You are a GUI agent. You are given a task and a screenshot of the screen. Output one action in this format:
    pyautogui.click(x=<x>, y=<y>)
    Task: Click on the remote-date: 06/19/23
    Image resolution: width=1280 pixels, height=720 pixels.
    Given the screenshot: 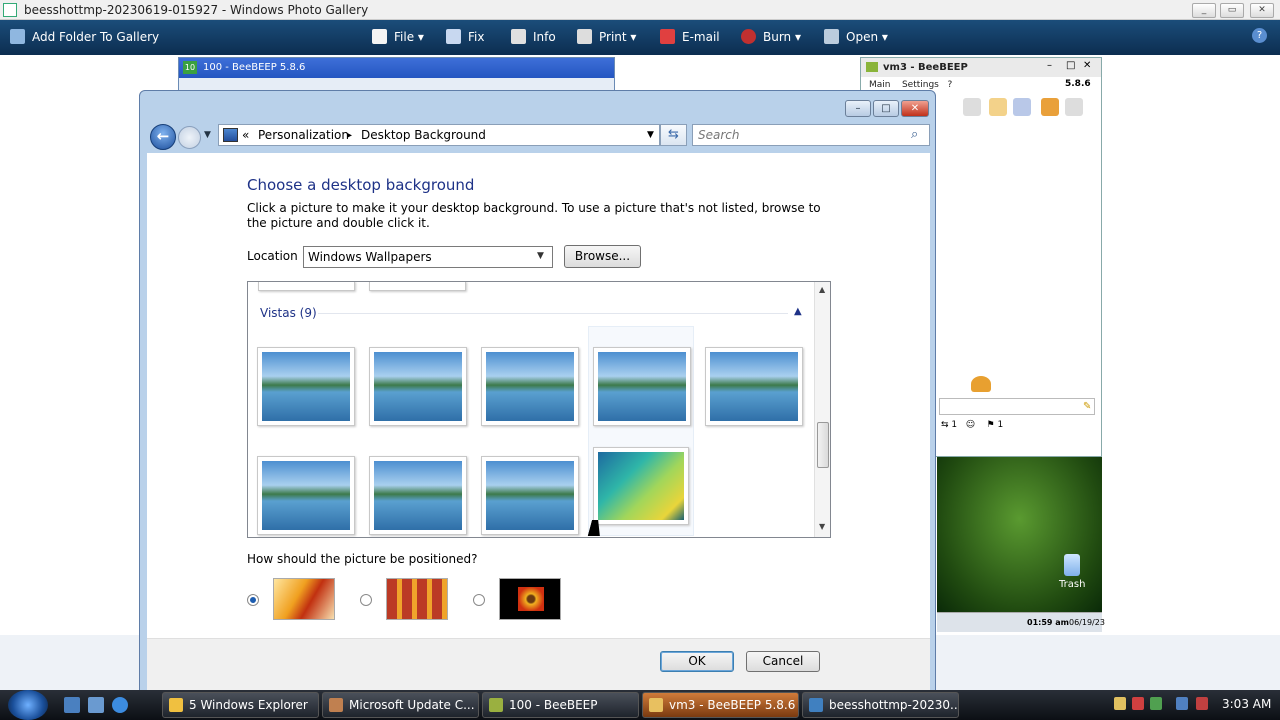 What is the action you would take?
    pyautogui.click(x=1087, y=622)
    